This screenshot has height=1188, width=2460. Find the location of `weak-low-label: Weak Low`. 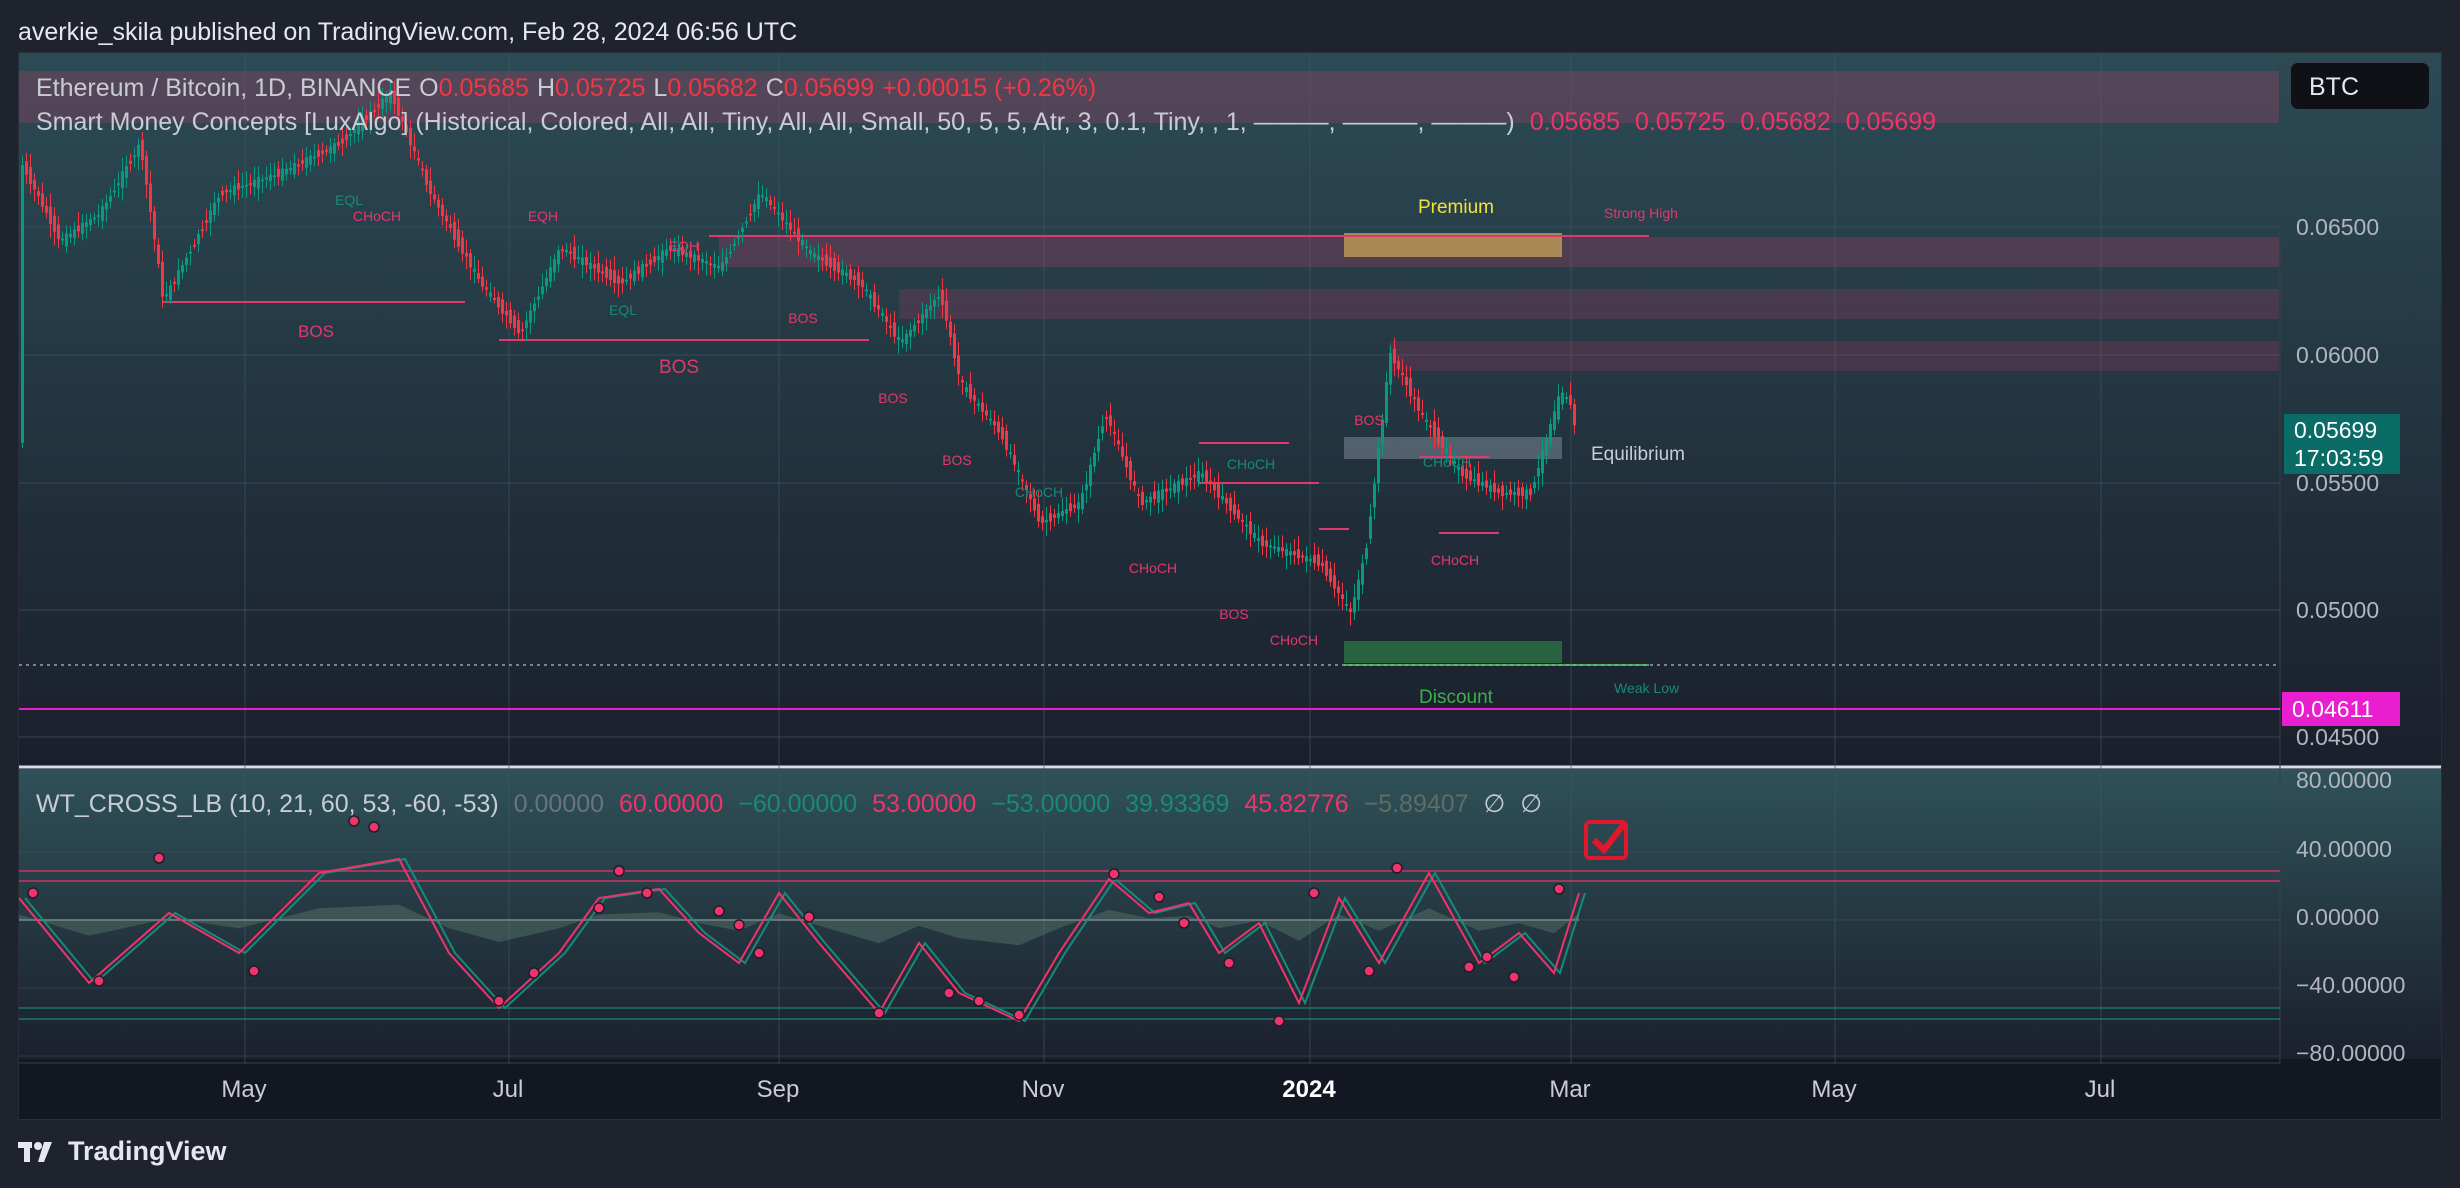

weak-low-label: Weak Low is located at coordinates (1647, 688).